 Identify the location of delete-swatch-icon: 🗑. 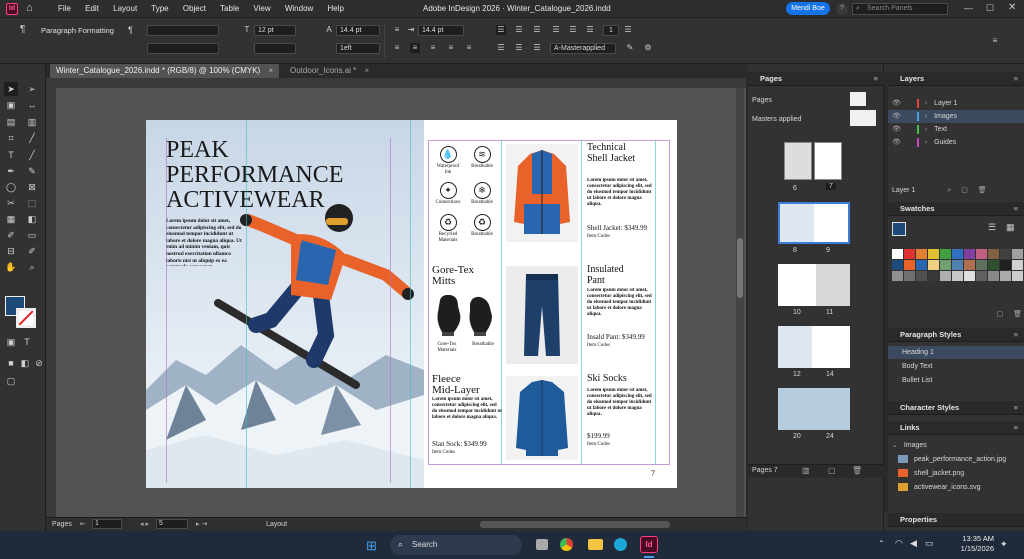
(1017, 314).